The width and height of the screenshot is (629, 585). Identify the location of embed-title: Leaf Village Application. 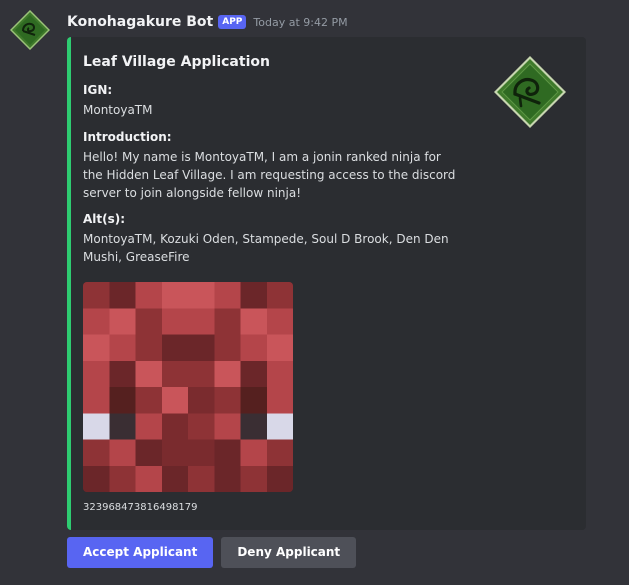
(176, 62).